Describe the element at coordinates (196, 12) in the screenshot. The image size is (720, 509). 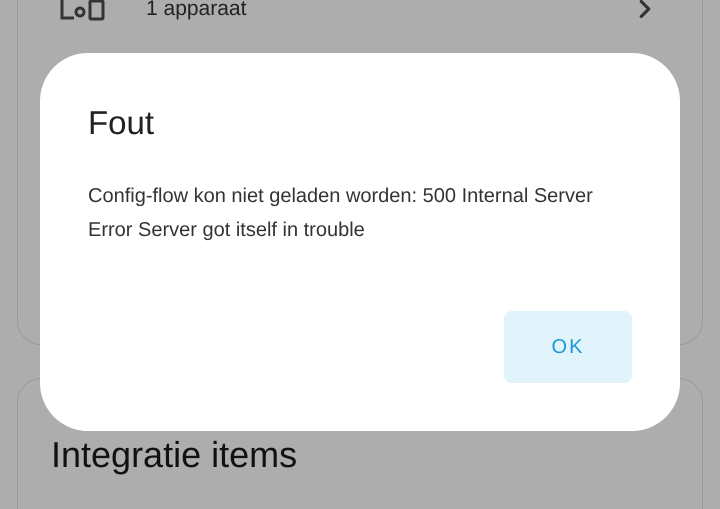
I see `device-count-label: 1 apparaat` at that location.